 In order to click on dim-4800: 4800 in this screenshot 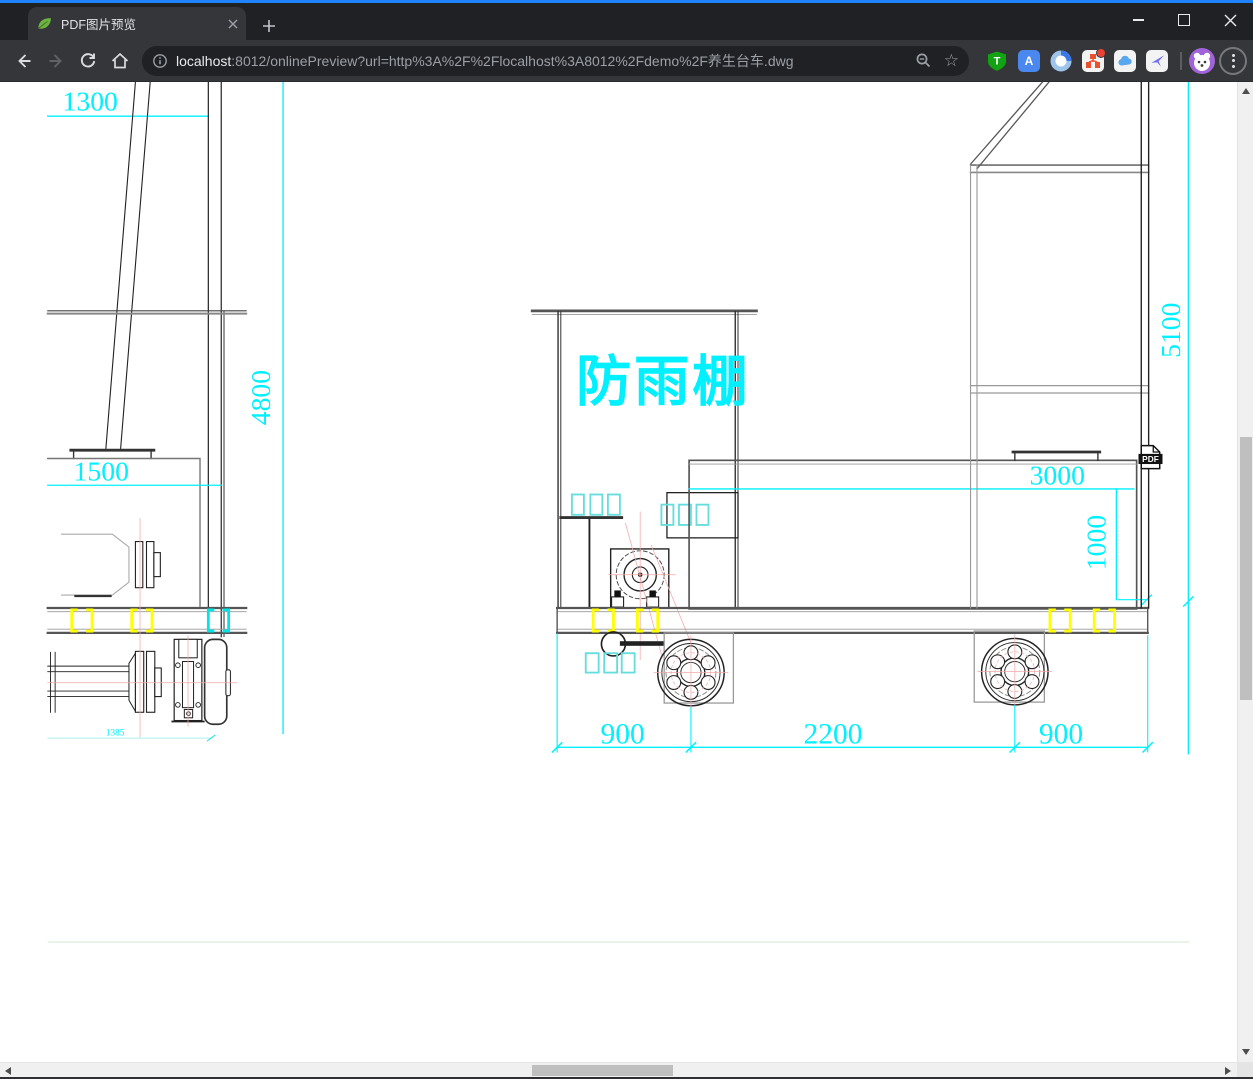, I will do `click(260, 397)`.